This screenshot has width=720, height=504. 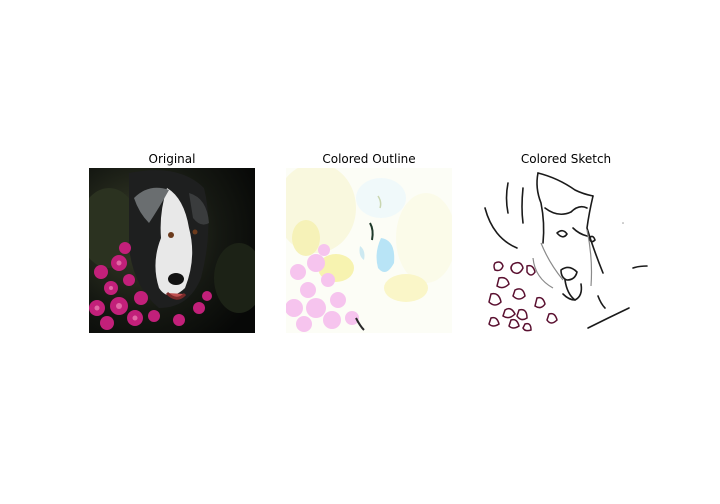 I want to click on colored-sketch-image, so click(x=566, y=250).